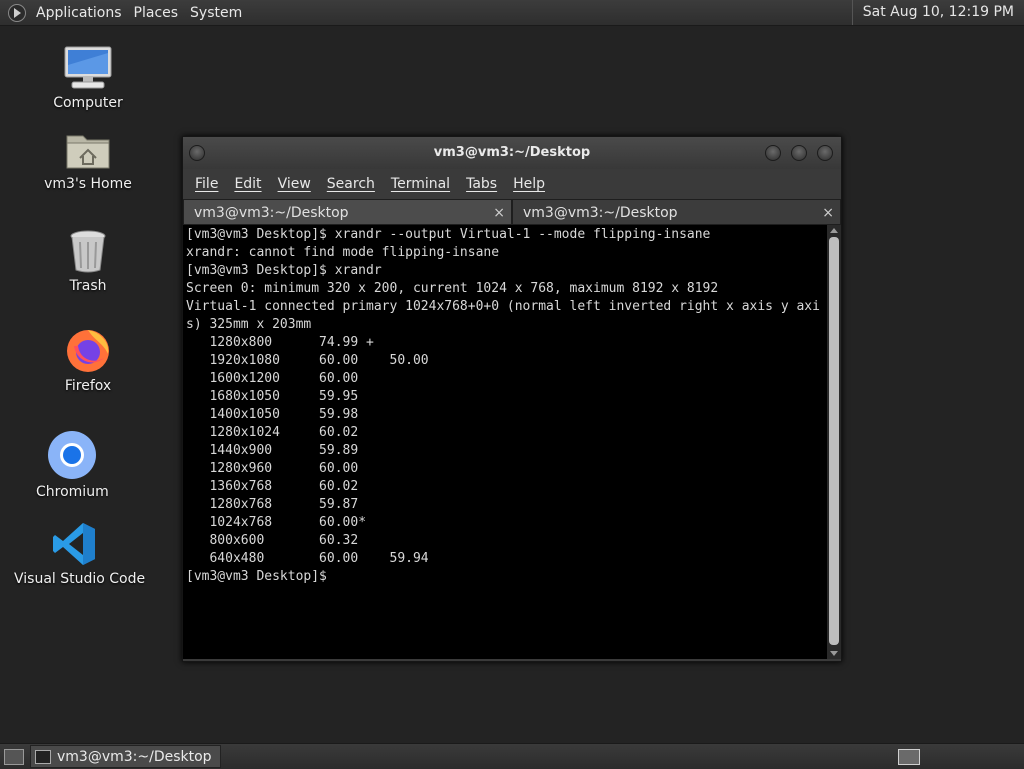 This screenshot has width=1024, height=769. Describe the element at coordinates (88, 152) in the screenshot. I see `home-folder-icon` at that location.